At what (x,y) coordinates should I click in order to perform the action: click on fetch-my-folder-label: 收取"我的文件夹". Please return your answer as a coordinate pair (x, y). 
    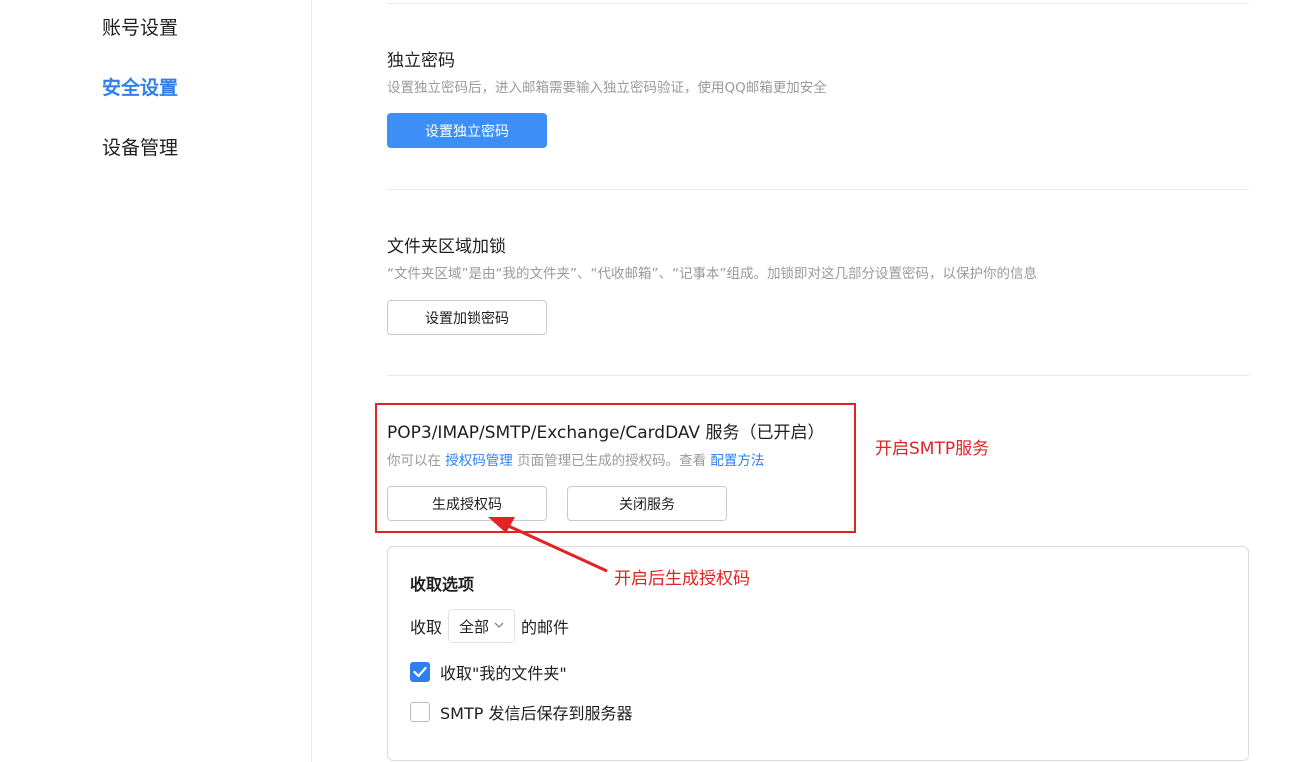
    Looking at the image, I should click on (503, 673).